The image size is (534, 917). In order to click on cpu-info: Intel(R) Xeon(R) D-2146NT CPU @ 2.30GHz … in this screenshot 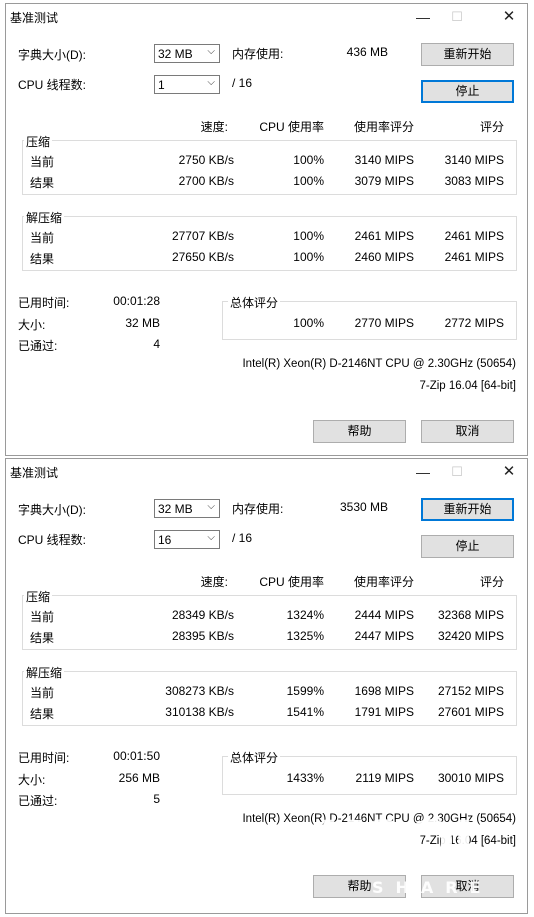, I will do `click(379, 364)`.